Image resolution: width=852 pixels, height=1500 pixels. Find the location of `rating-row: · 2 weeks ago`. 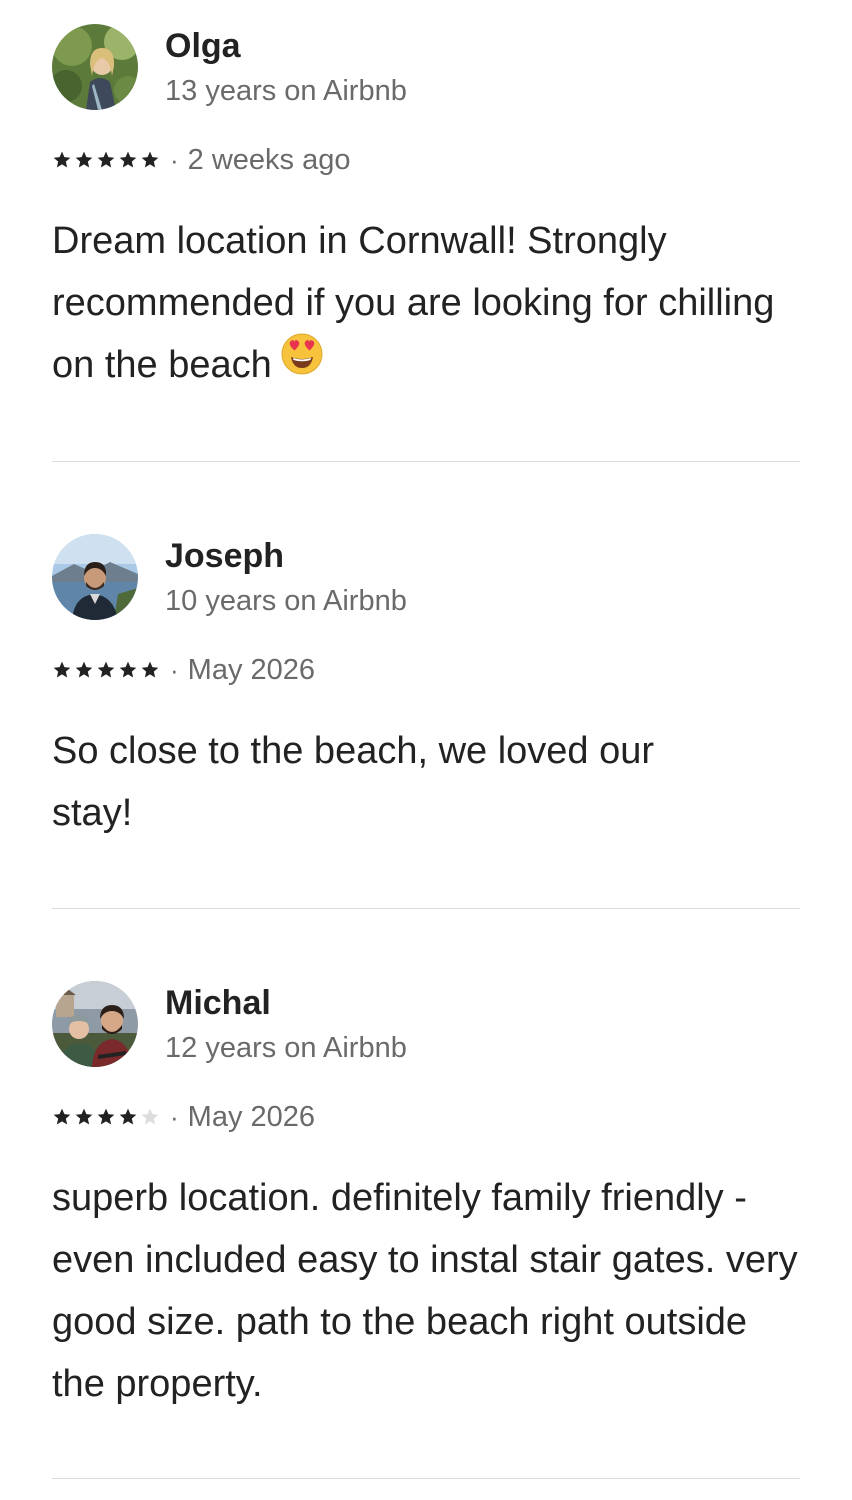

rating-row: · 2 weeks ago is located at coordinates (201, 160).